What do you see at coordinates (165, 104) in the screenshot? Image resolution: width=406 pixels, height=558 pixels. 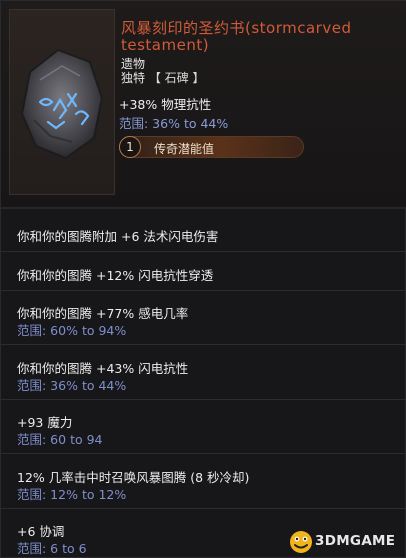 I see `implicit-stat: +38% 物理抗性` at bounding box center [165, 104].